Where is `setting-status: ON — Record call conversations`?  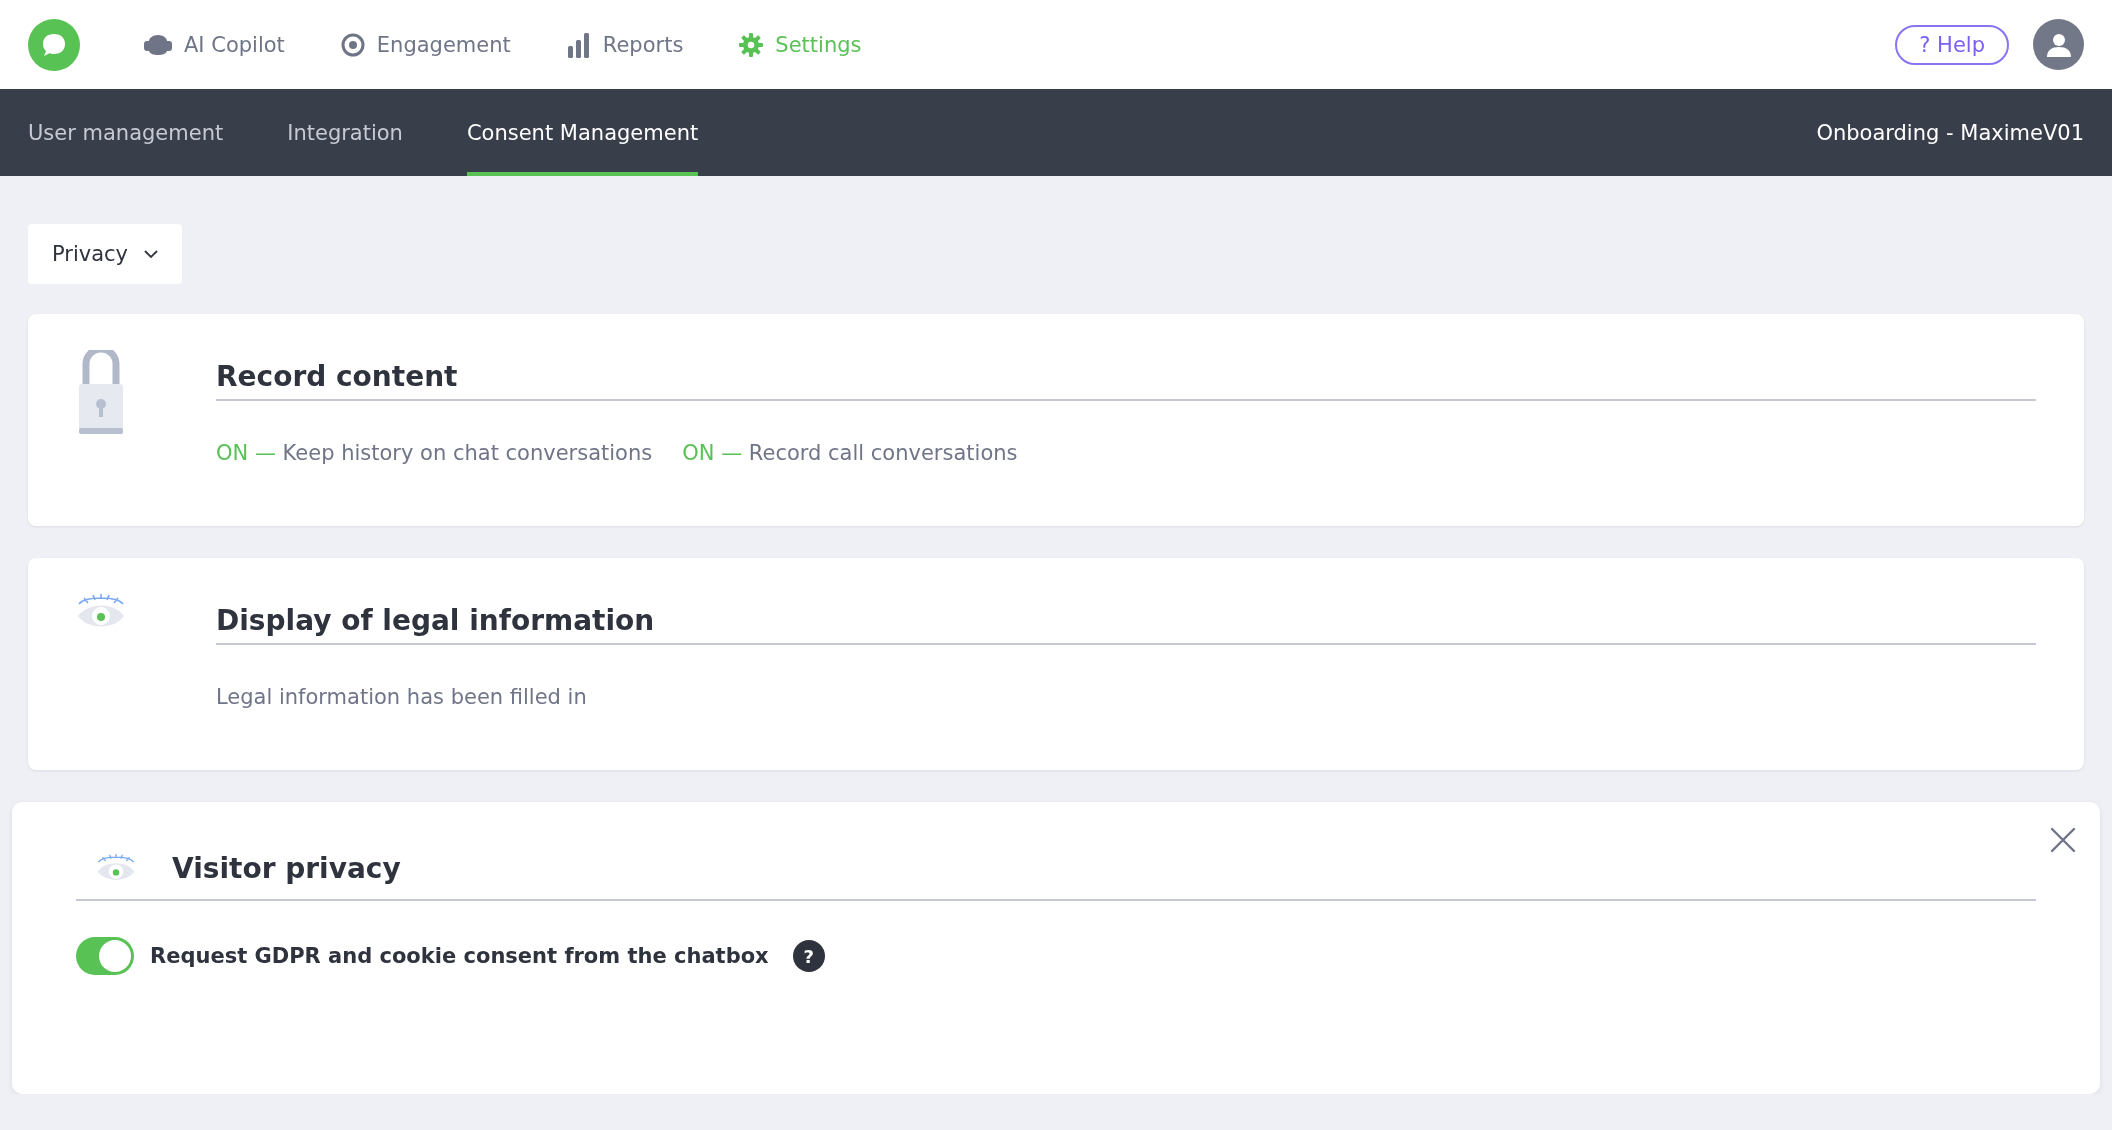 setting-status: ON — Record call conversations is located at coordinates (850, 453).